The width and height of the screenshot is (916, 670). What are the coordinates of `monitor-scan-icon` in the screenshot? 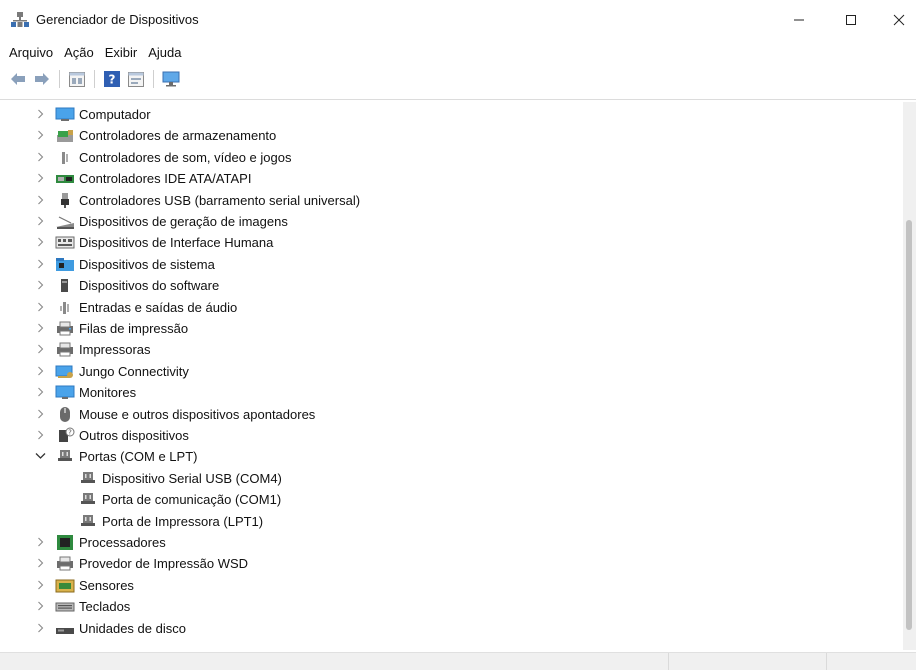 It's located at (171, 79).